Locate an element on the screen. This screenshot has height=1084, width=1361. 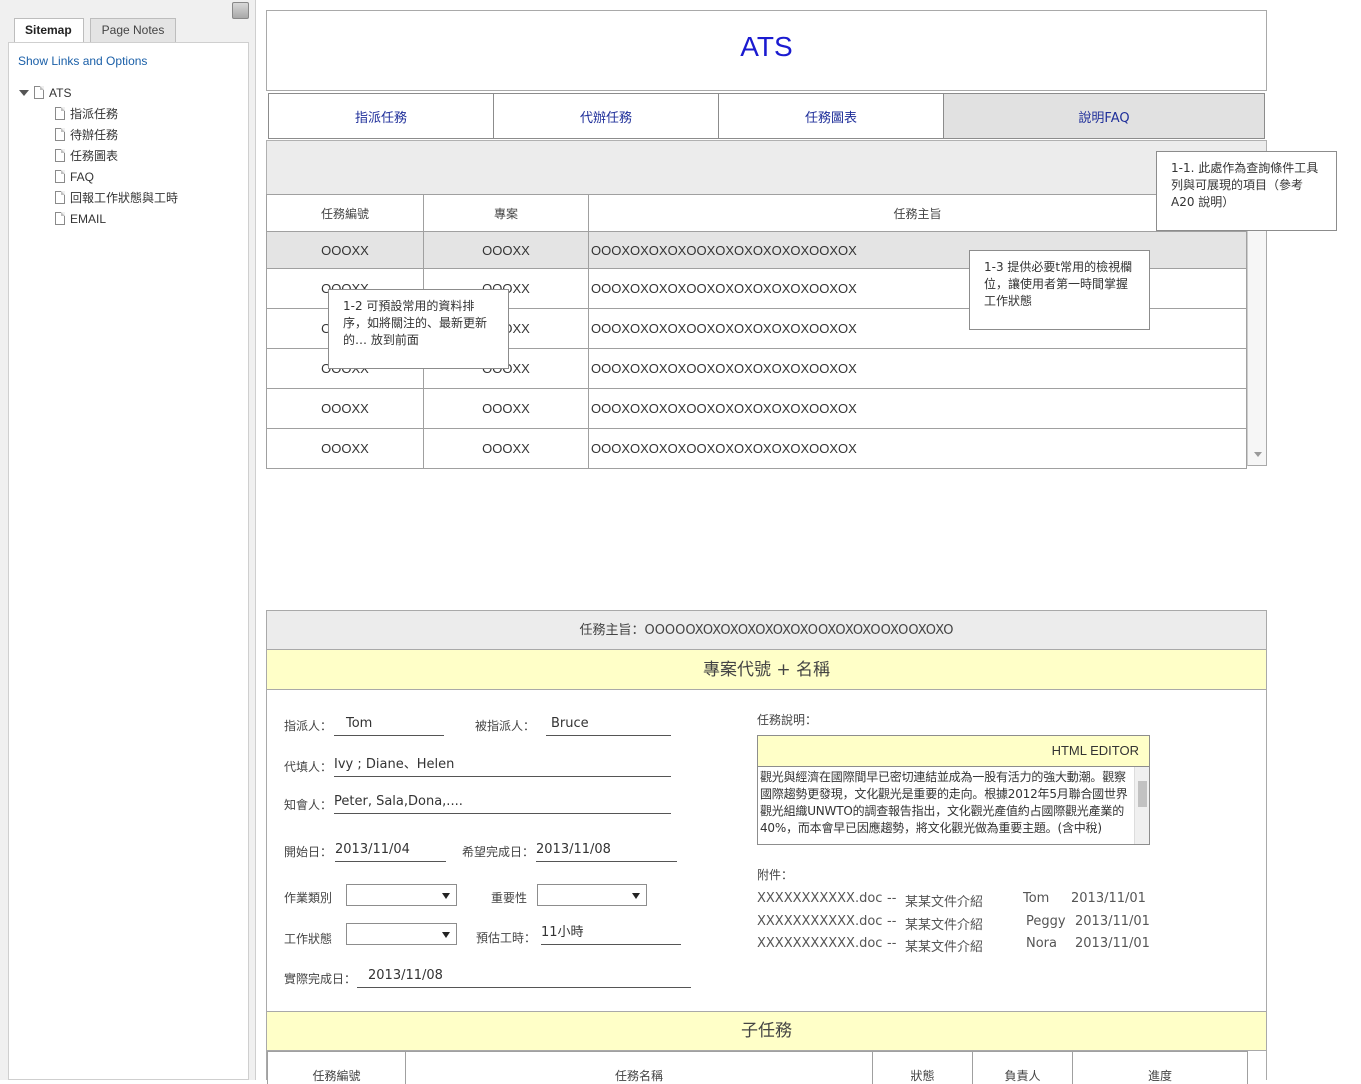
main-nav: 指派任務 代辦任務 任務圖表 說明FAQ is located at coordinates (766, 116).